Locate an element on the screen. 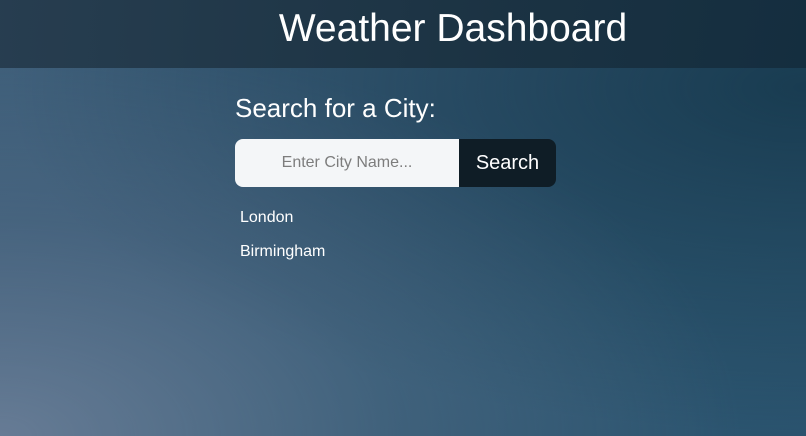 Image resolution: width=806 pixels, height=436 pixels. search-heading: Search for a City: is located at coordinates (335, 108).